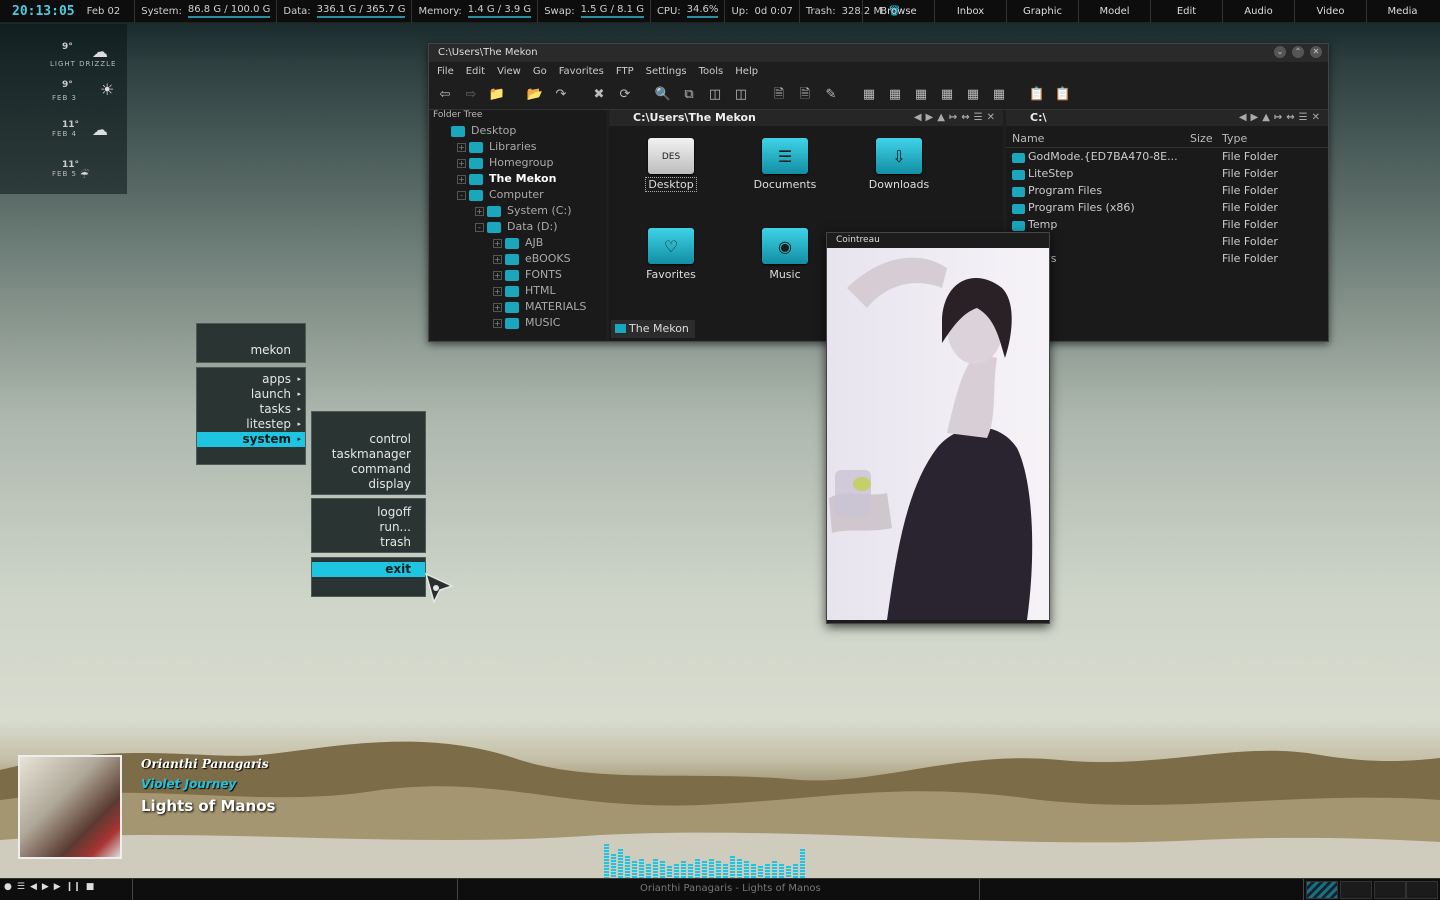 The width and height of the screenshot is (1440, 900). What do you see at coordinates (653, 329) in the screenshot?
I see `tab-the-mekon: The Mekon` at bounding box center [653, 329].